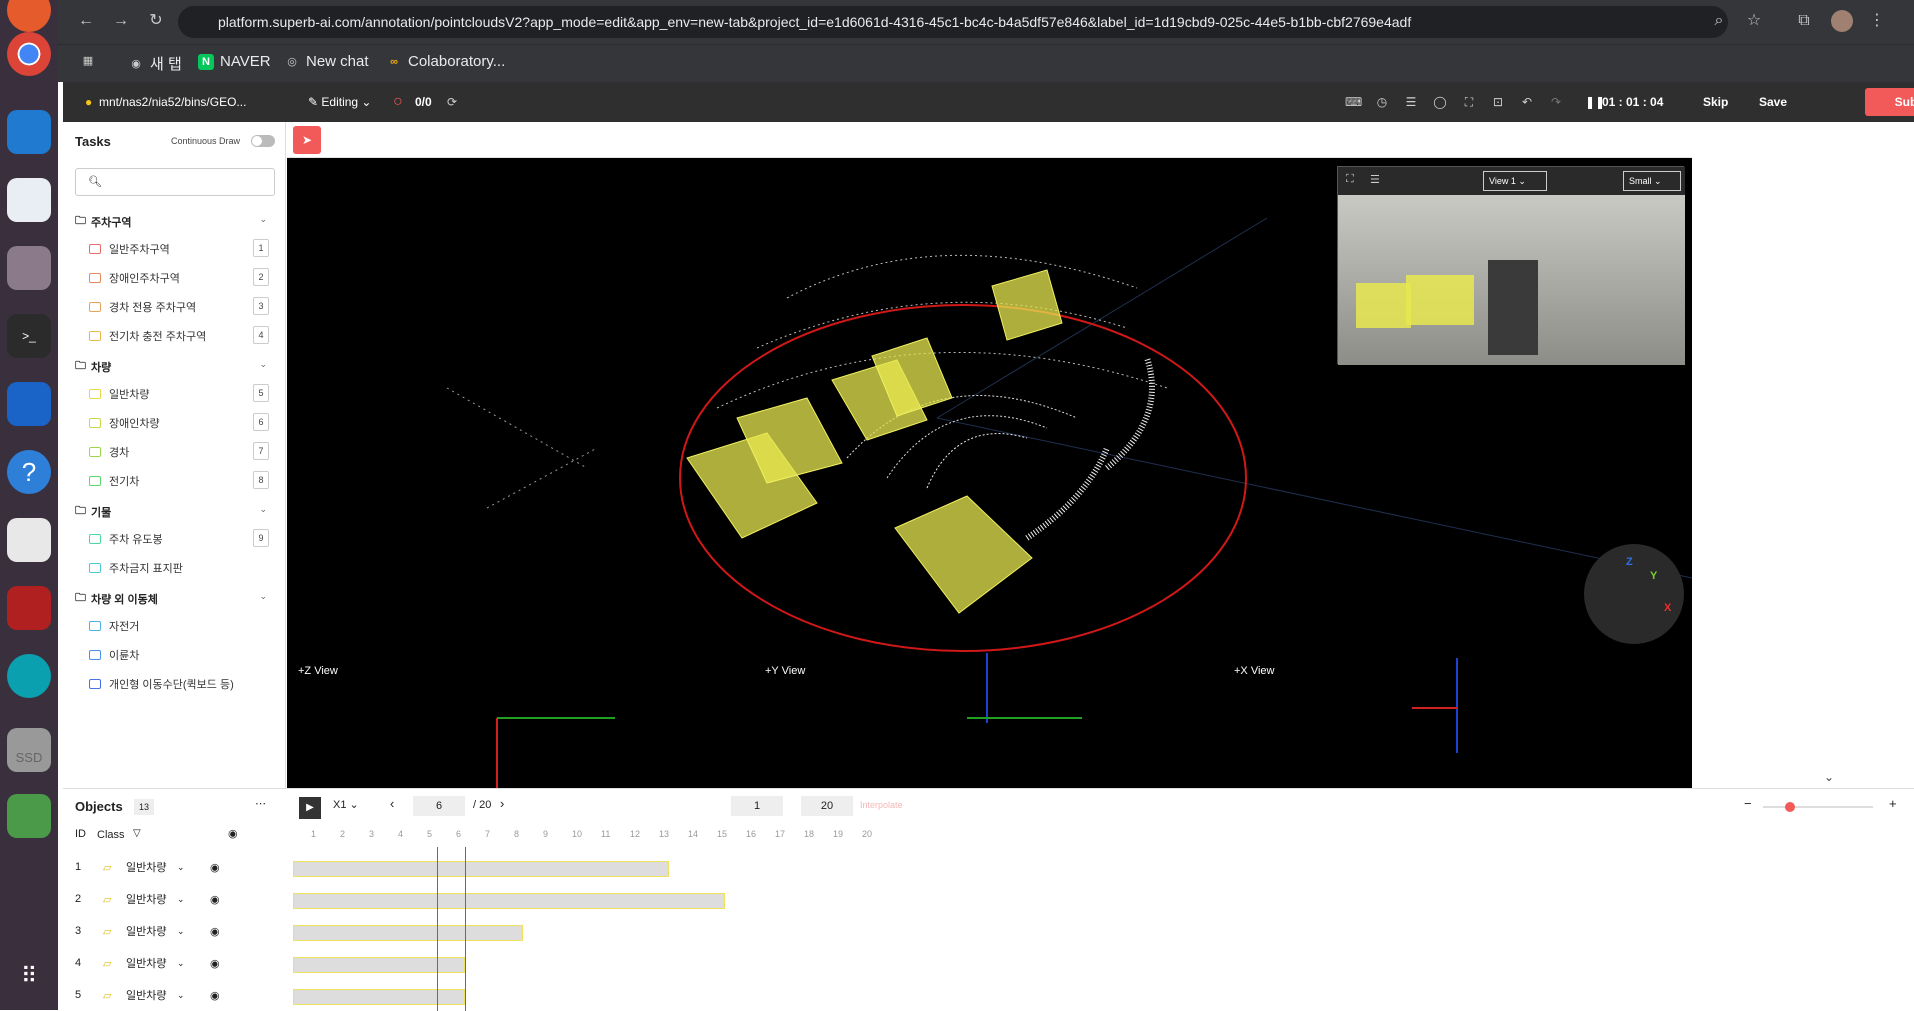 This screenshot has width=1914, height=1011. I want to click on mode-dropdown: ✎ Editing ⌄, so click(339, 102).